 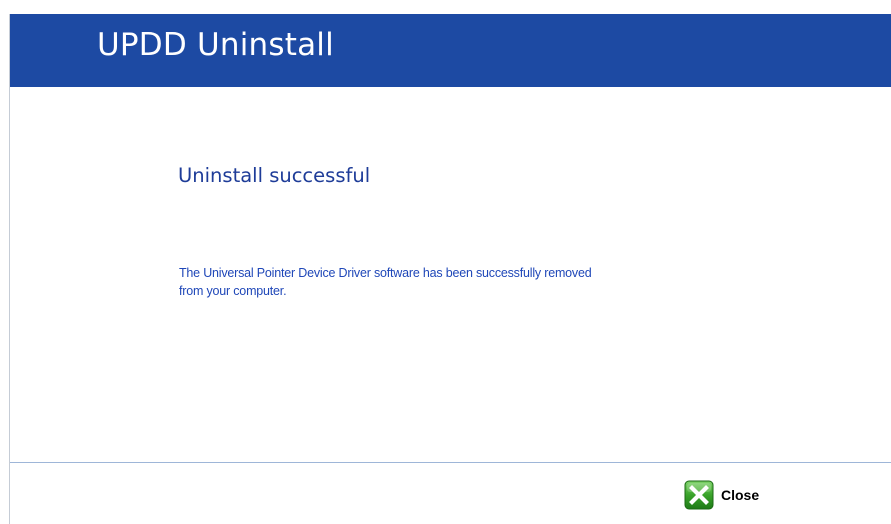 I want to click on close-button-label: Close, so click(x=740, y=495).